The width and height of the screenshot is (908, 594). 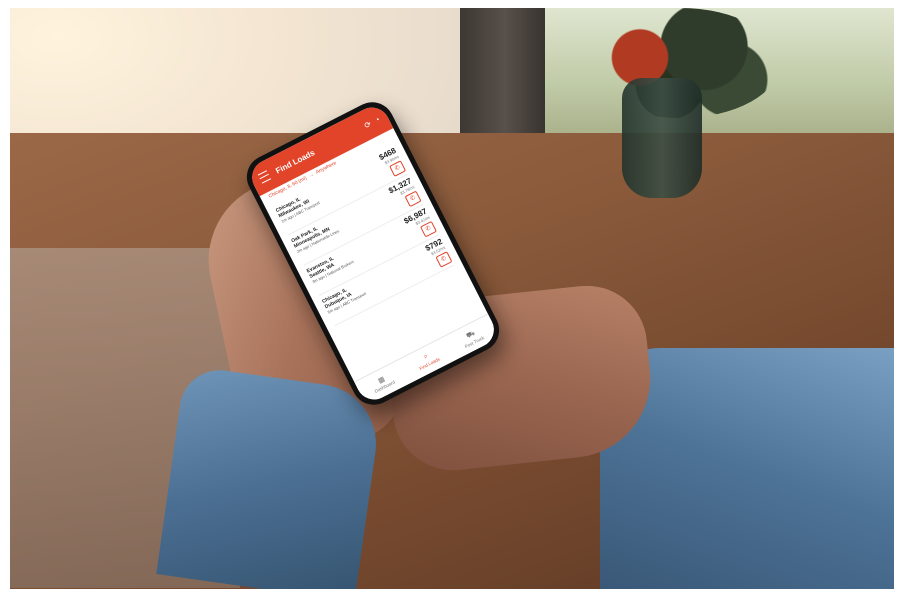 What do you see at coordinates (472, 337) in the screenshot?
I see `nav-post-truck: ⛟ Post Truck` at bounding box center [472, 337].